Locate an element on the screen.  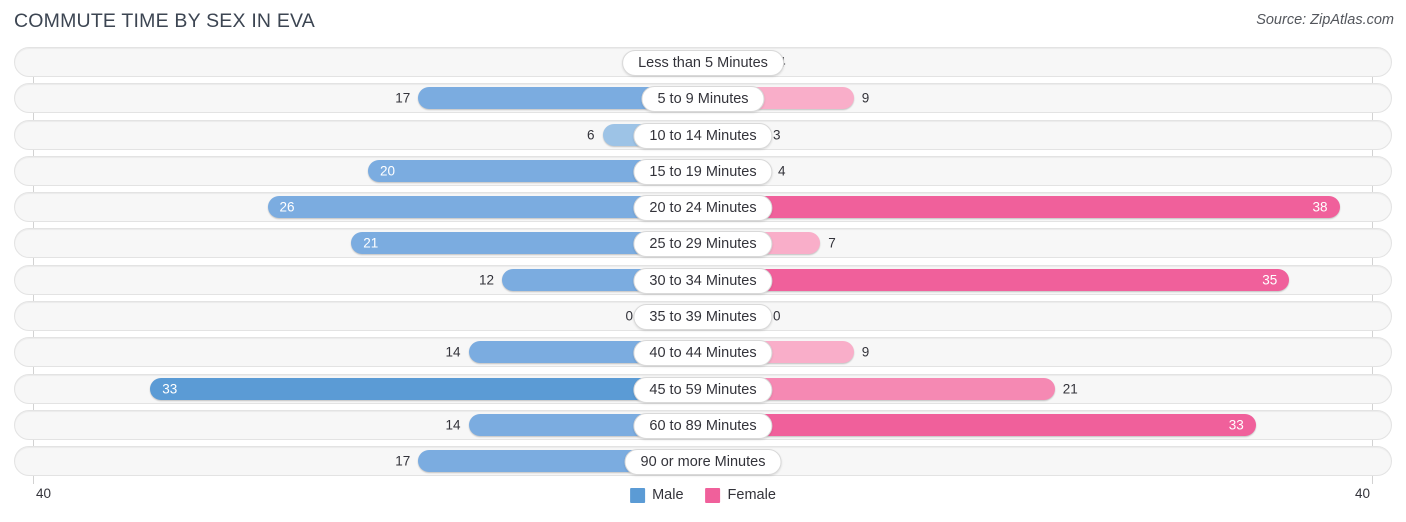
category-label: 40 to 44 Minutes is located at coordinates (703, 353).